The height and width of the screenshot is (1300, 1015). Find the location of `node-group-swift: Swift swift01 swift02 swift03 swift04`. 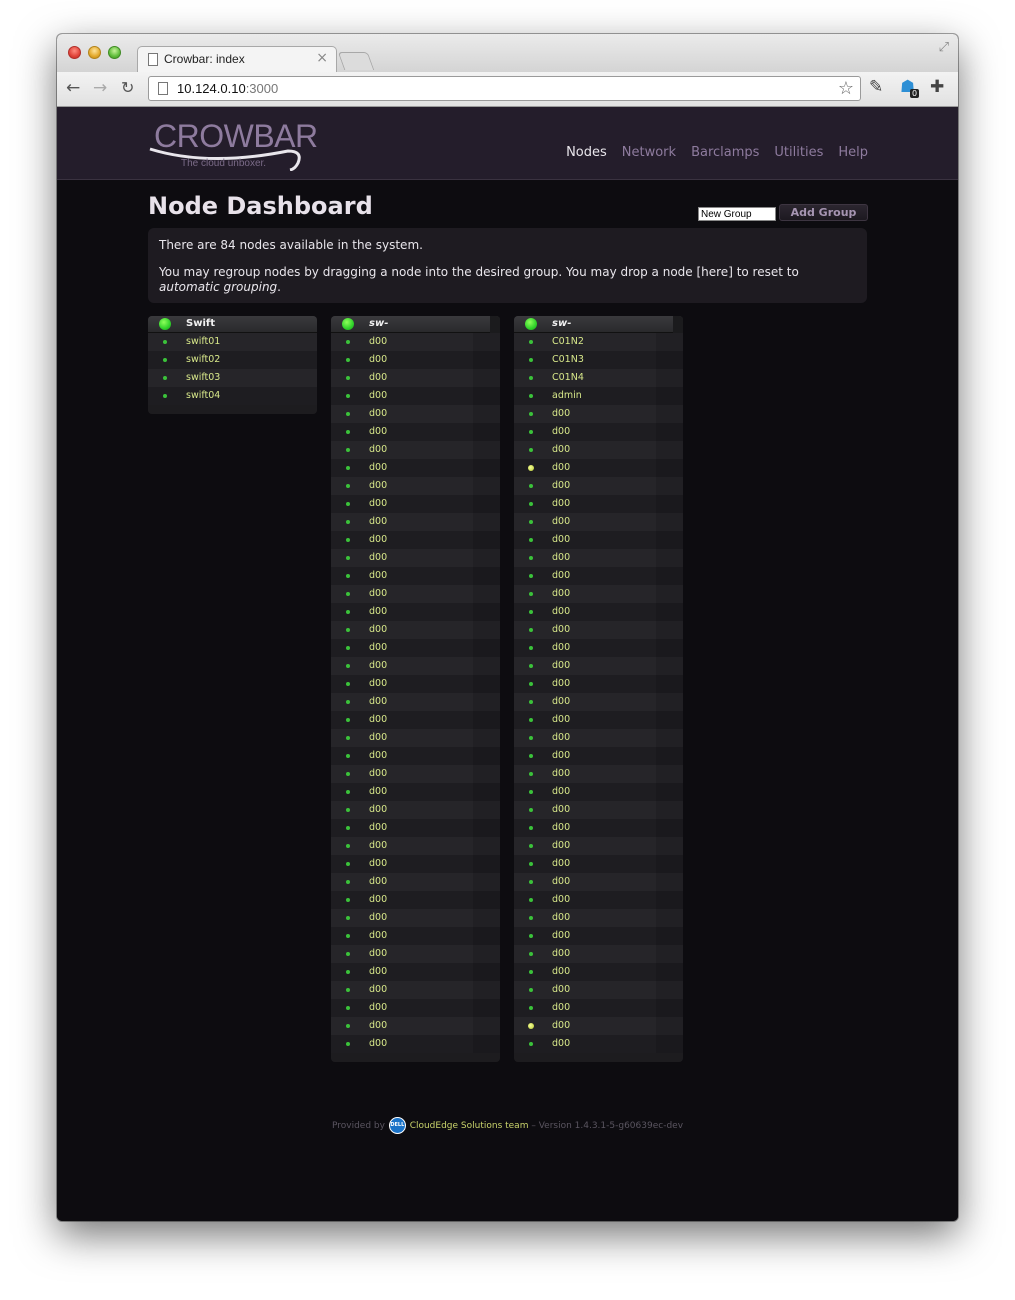

node-group-swift: Swift swift01 swift02 swift03 swift04 is located at coordinates (232, 365).